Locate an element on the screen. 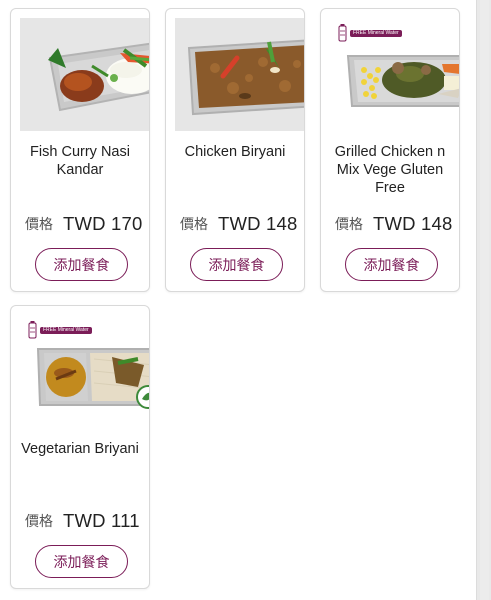 This screenshot has width=491, height=600. meal-photo-chicken-biryani is located at coordinates (239, 74).